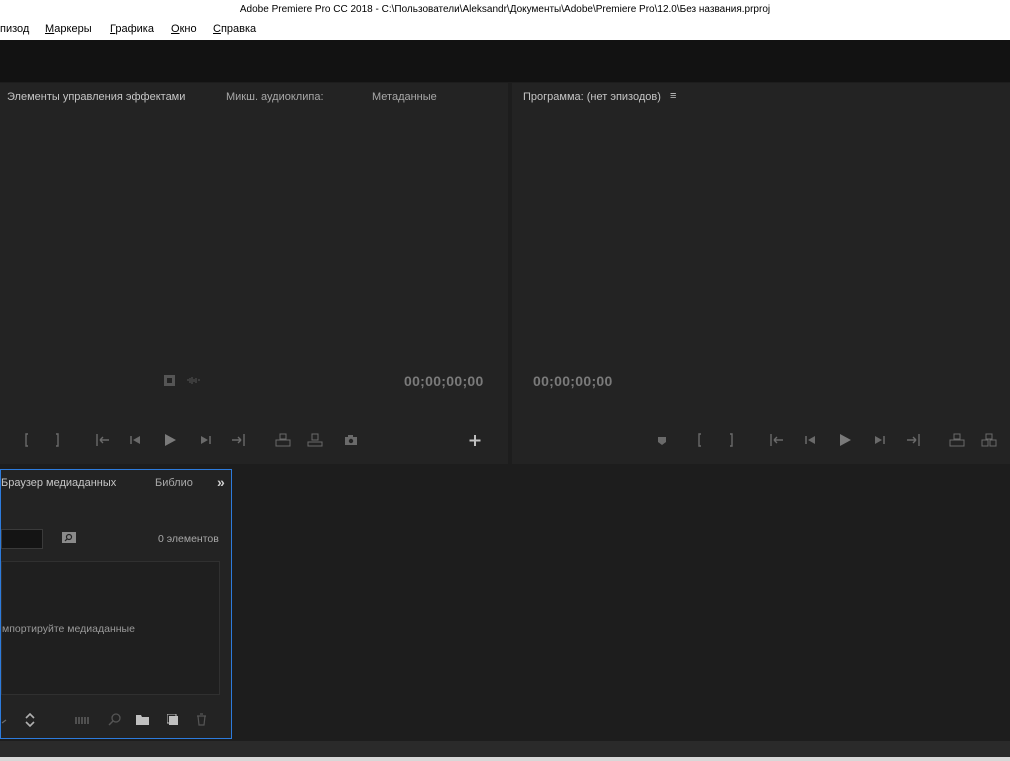  I want to click on tab-audio-clip-mixer: Микш. аудиоклипа:, so click(275, 97).